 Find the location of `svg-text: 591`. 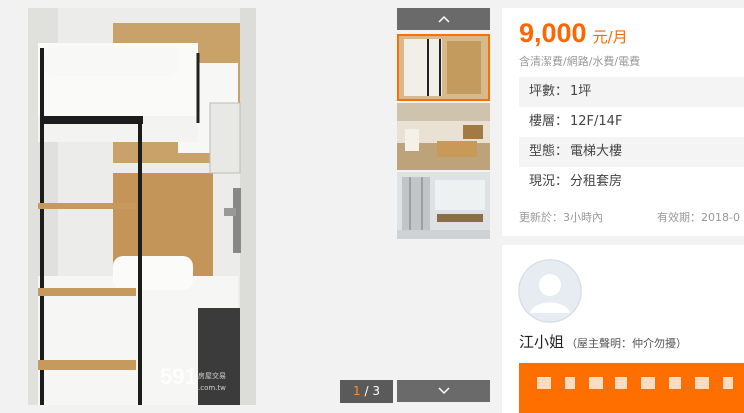

svg-text: 591 is located at coordinates (178, 376).